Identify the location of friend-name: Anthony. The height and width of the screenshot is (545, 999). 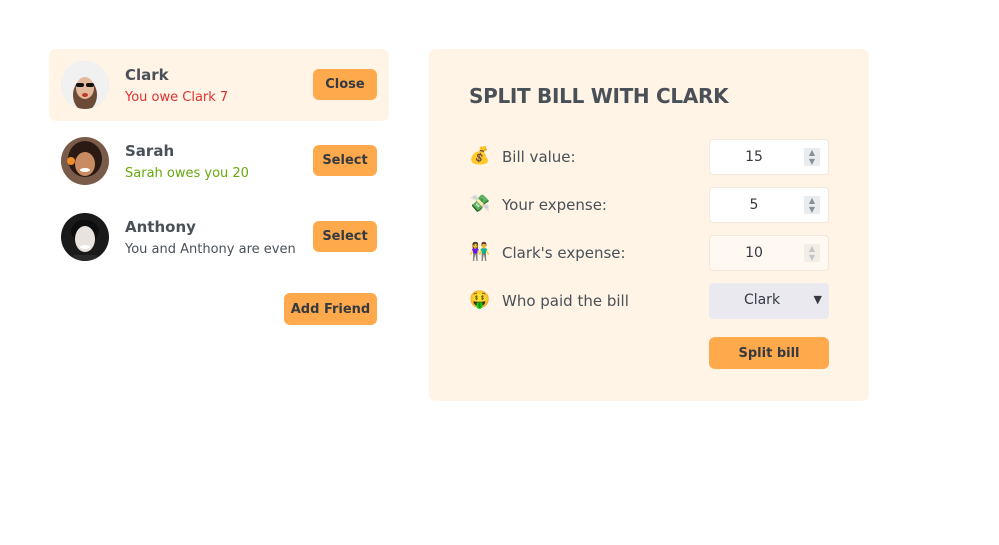
(160, 227).